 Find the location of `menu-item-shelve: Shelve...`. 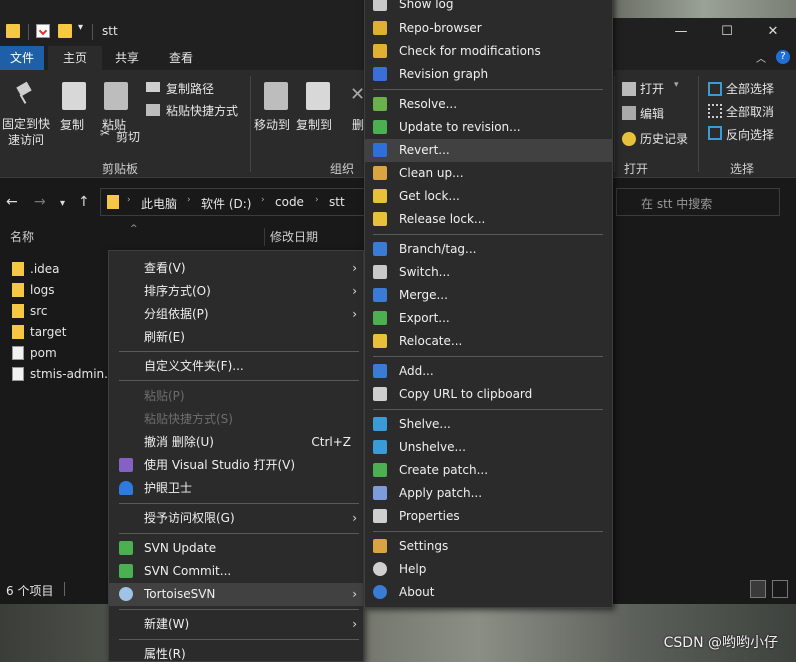

menu-item-shelve: Shelve... is located at coordinates (488, 424).